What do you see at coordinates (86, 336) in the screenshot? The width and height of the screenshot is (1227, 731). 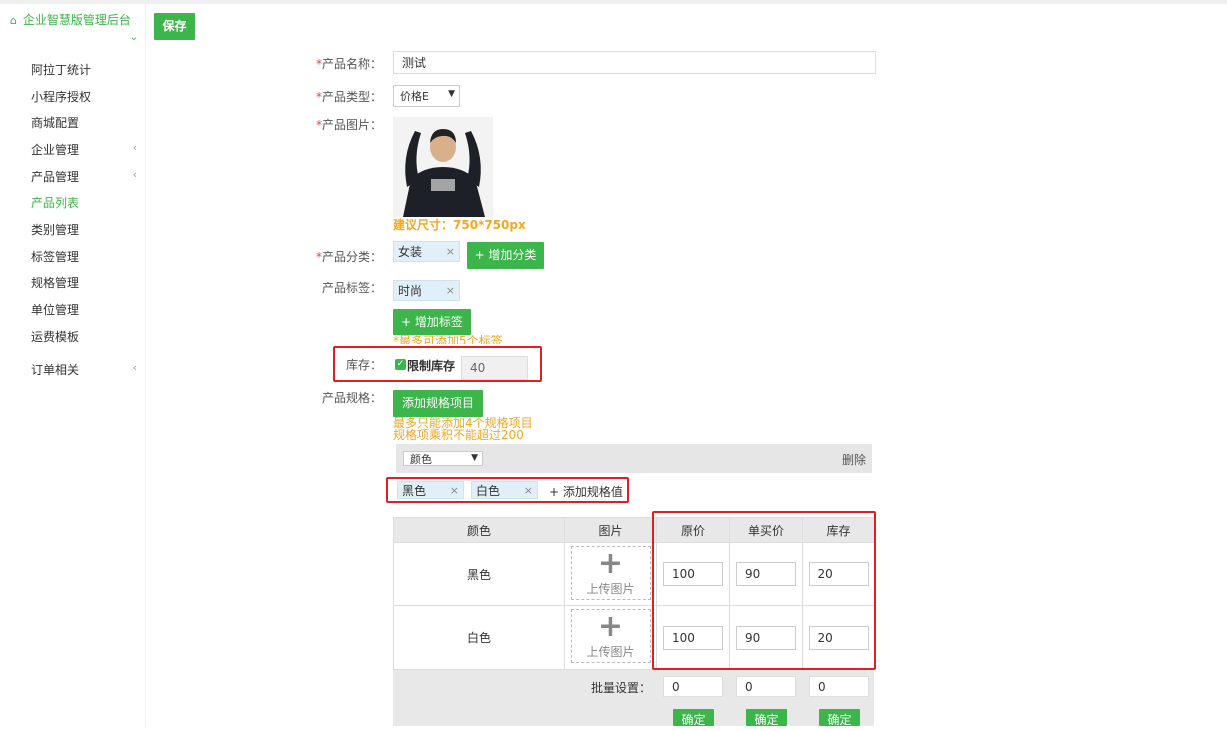 I see `sidebar-item-shipping: 运费模板` at bounding box center [86, 336].